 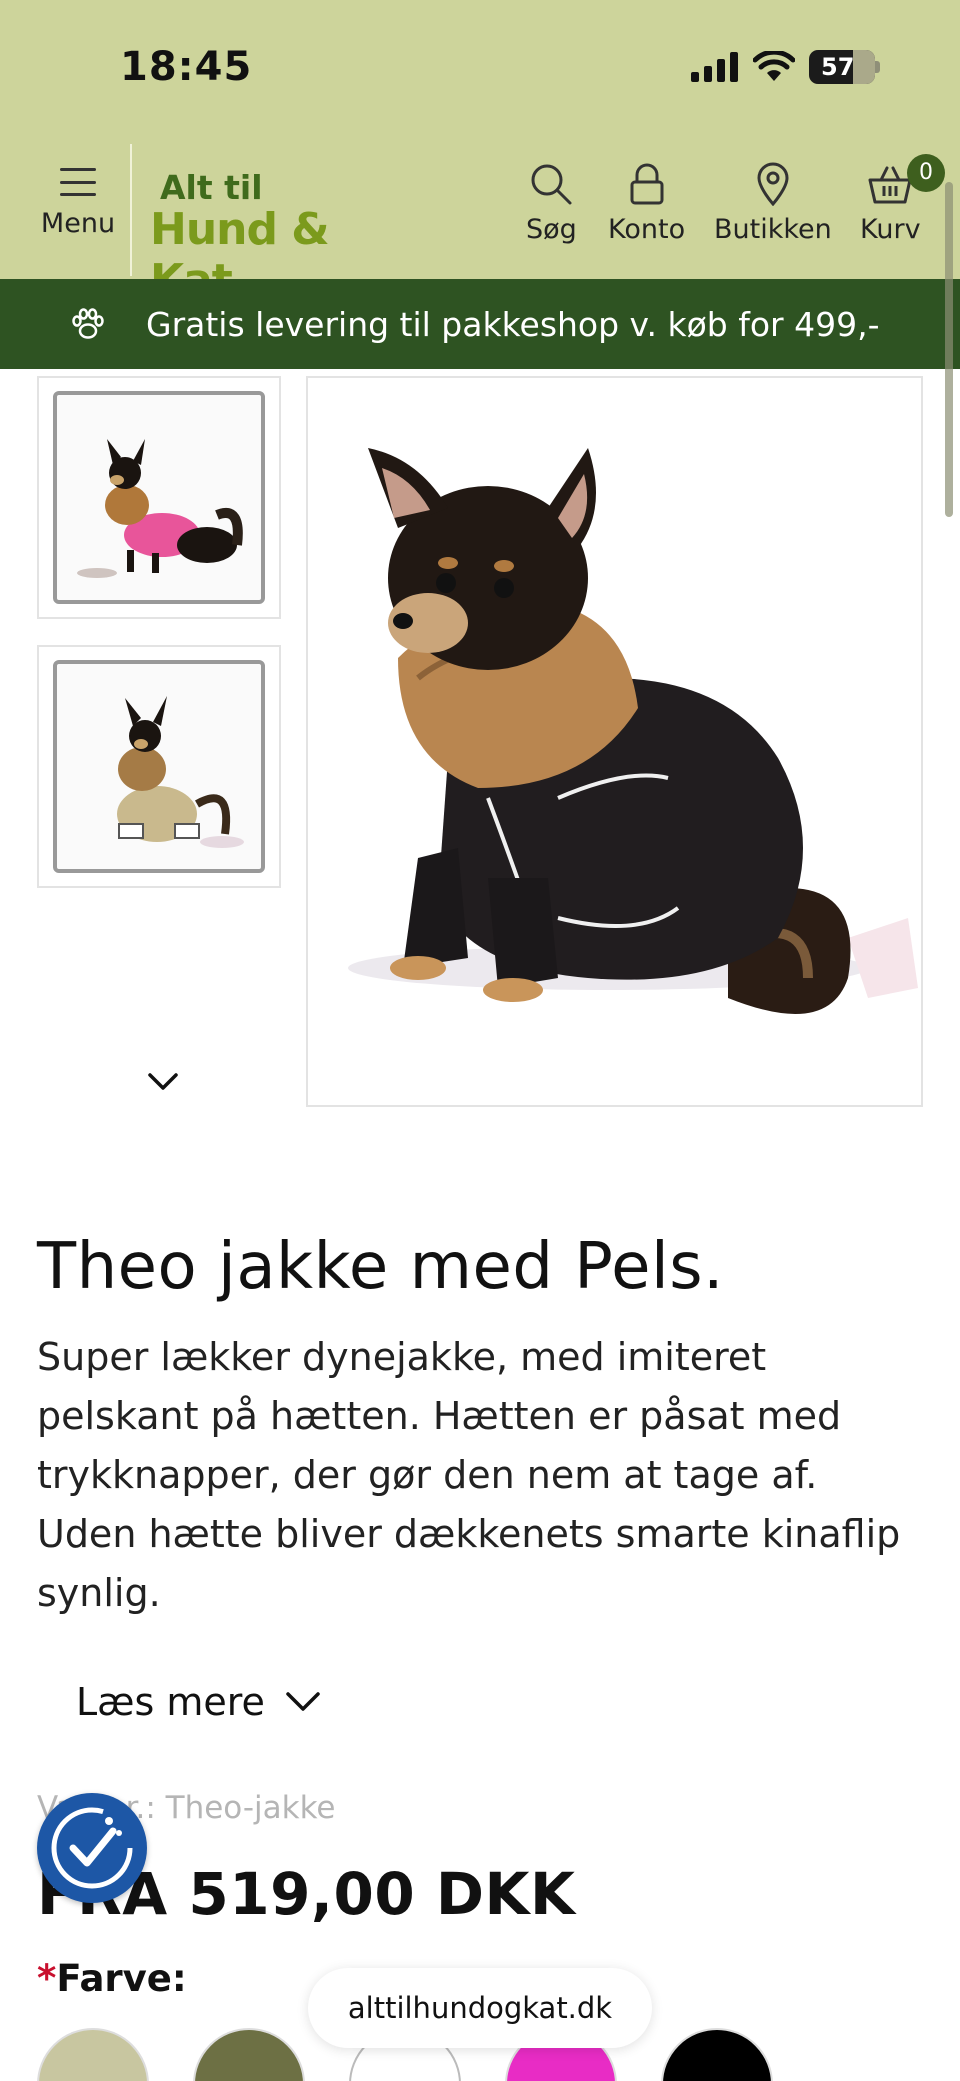 I want to click on product-title: Theo jakke med Pels., so click(x=380, y=1267).